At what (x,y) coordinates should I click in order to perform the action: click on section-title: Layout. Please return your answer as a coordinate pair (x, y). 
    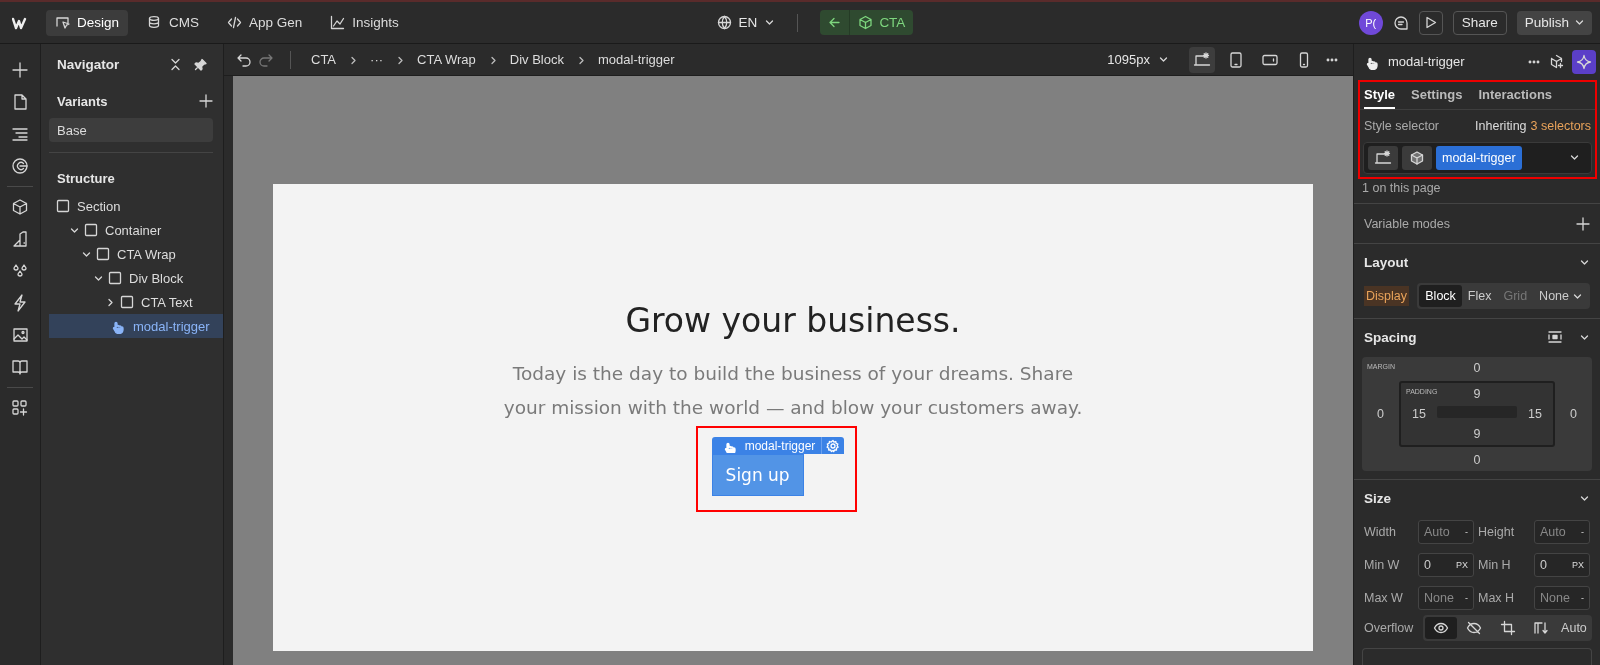
    Looking at the image, I should click on (1386, 262).